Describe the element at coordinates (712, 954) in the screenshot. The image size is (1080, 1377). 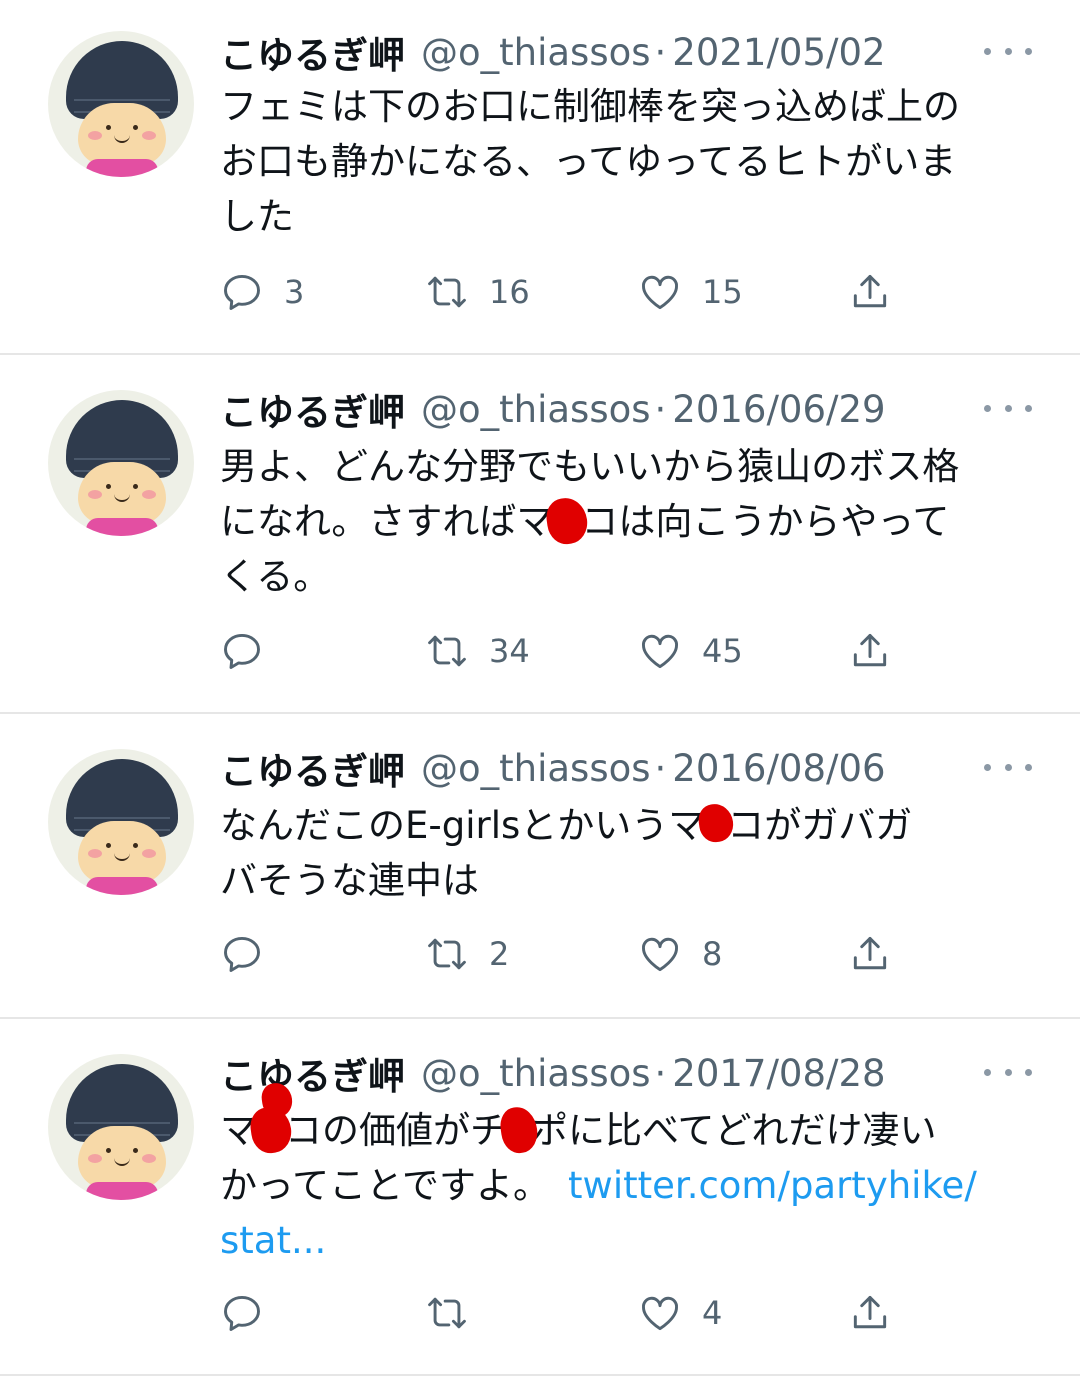
I see `like-count: 8` at that location.